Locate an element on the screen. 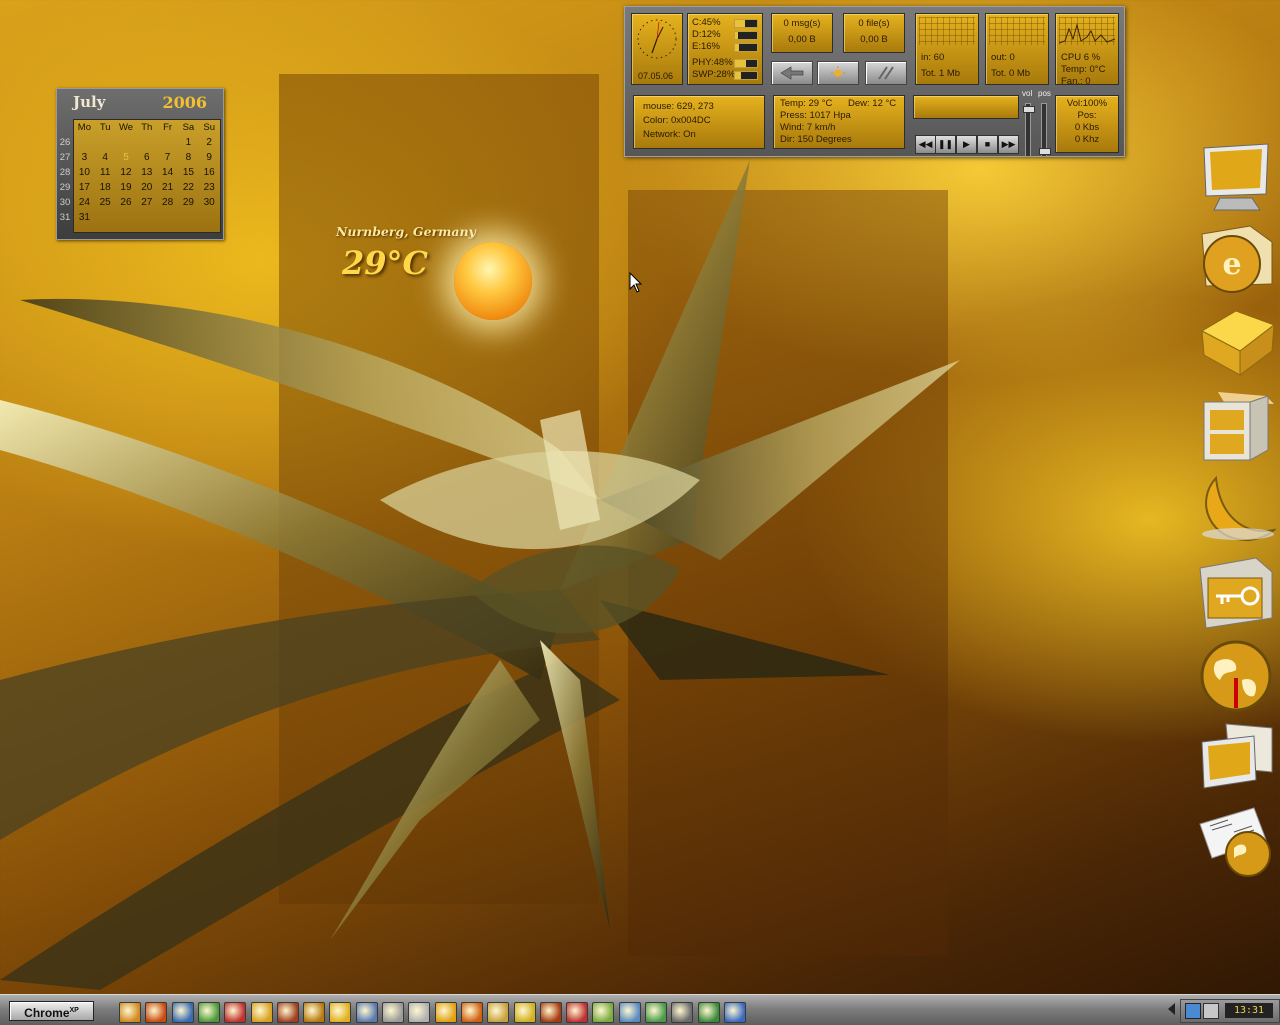 The height and width of the screenshot is (1025, 1280). calendar-day: 19 is located at coordinates (126, 187).